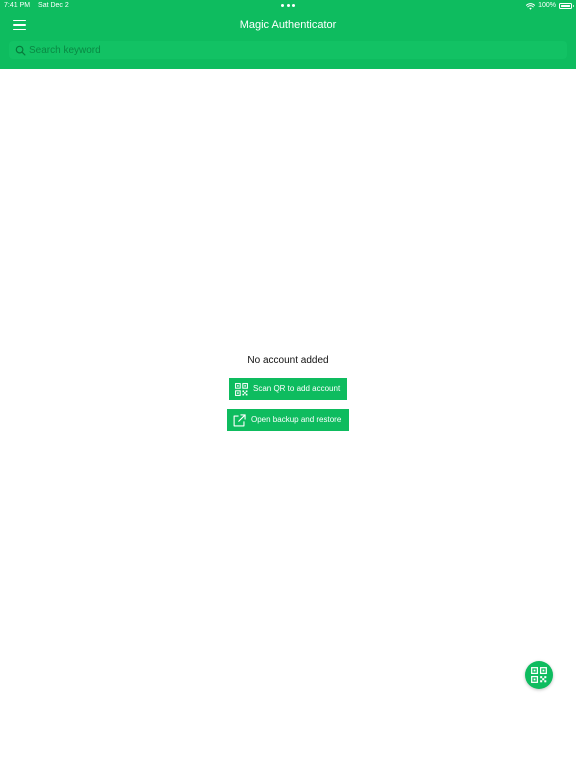 This screenshot has height=768, width=576. What do you see at coordinates (531, 6) in the screenshot?
I see `wifi-icon` at bounding box center [531, 6].